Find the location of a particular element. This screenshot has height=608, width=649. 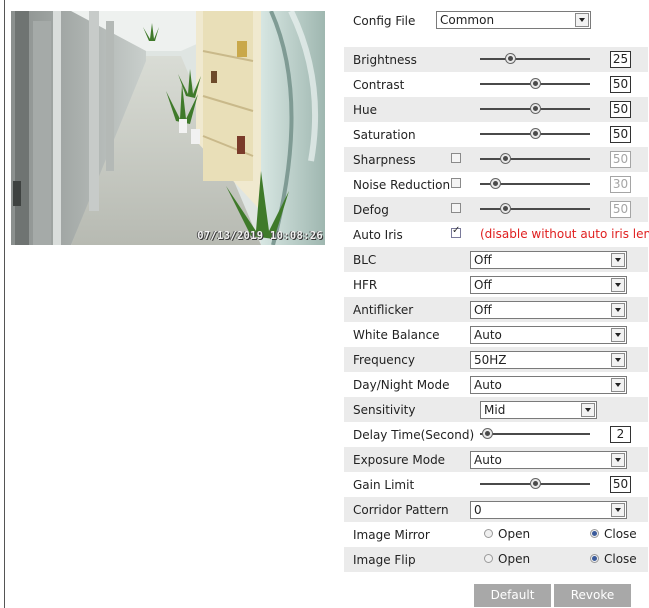

auto-iris-hint: (disable without auto iris lens) is located at coordinates (564, 234).